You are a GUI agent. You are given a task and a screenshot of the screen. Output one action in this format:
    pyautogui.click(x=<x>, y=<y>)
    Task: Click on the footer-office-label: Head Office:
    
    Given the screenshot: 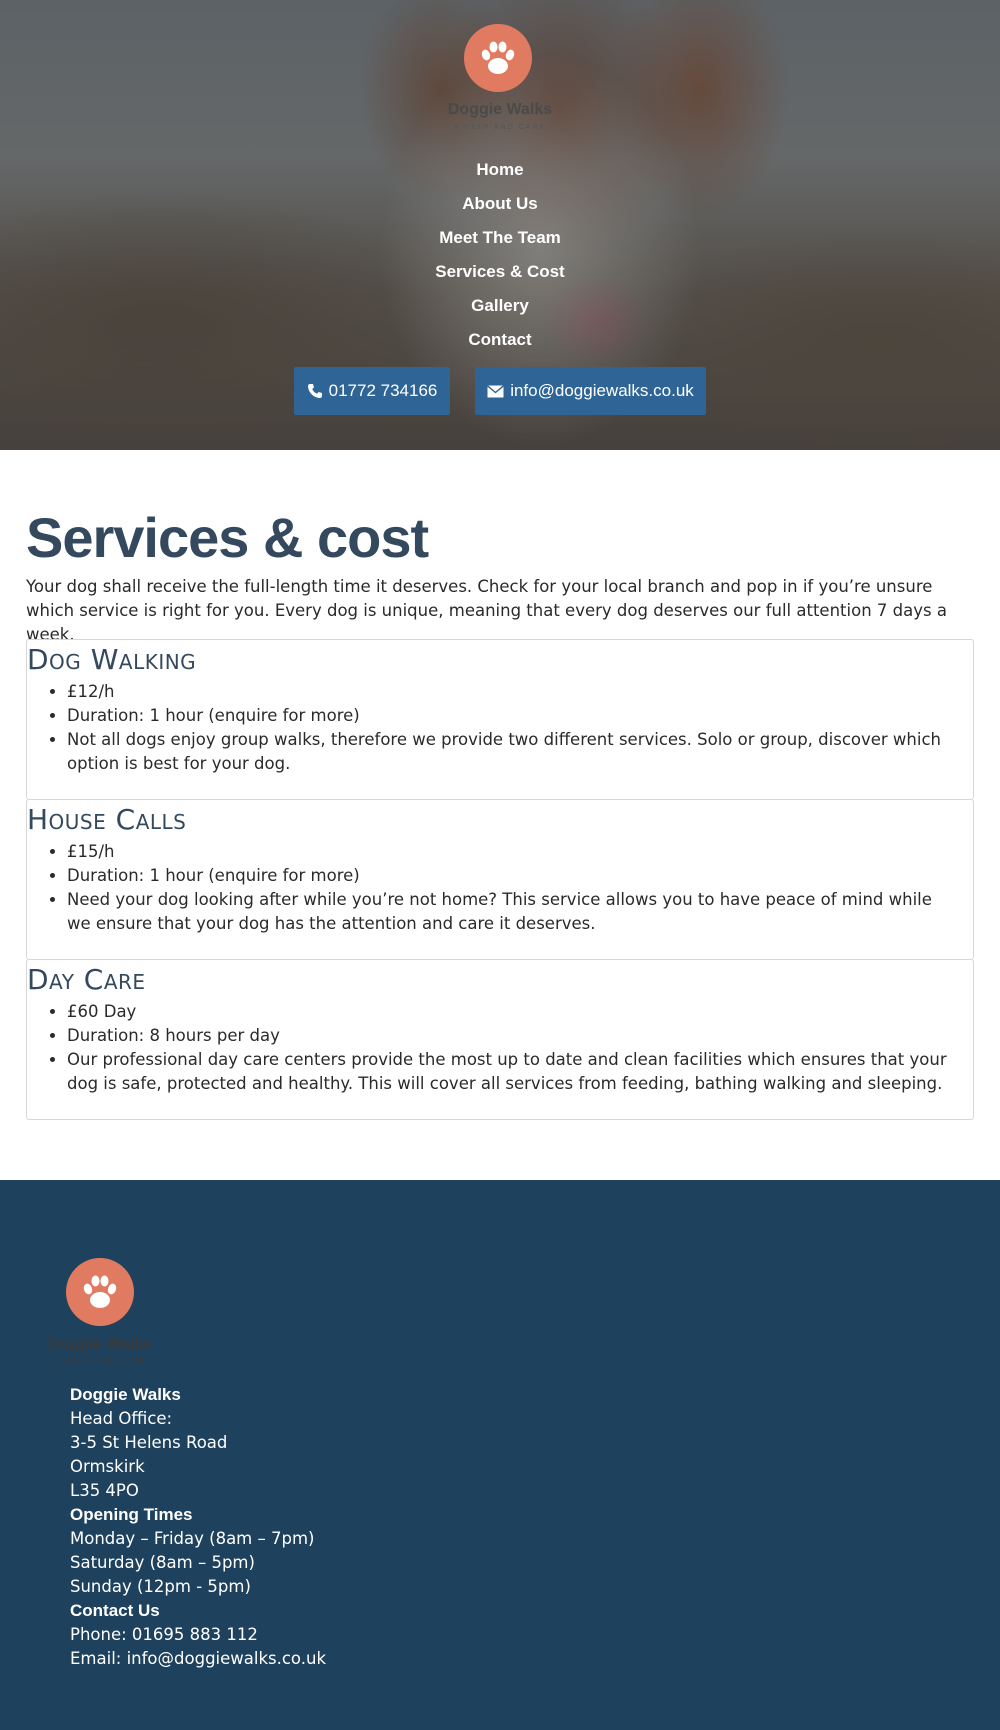 What is the action you would take?
    pyautogui.click(x=121, y=1418)
    